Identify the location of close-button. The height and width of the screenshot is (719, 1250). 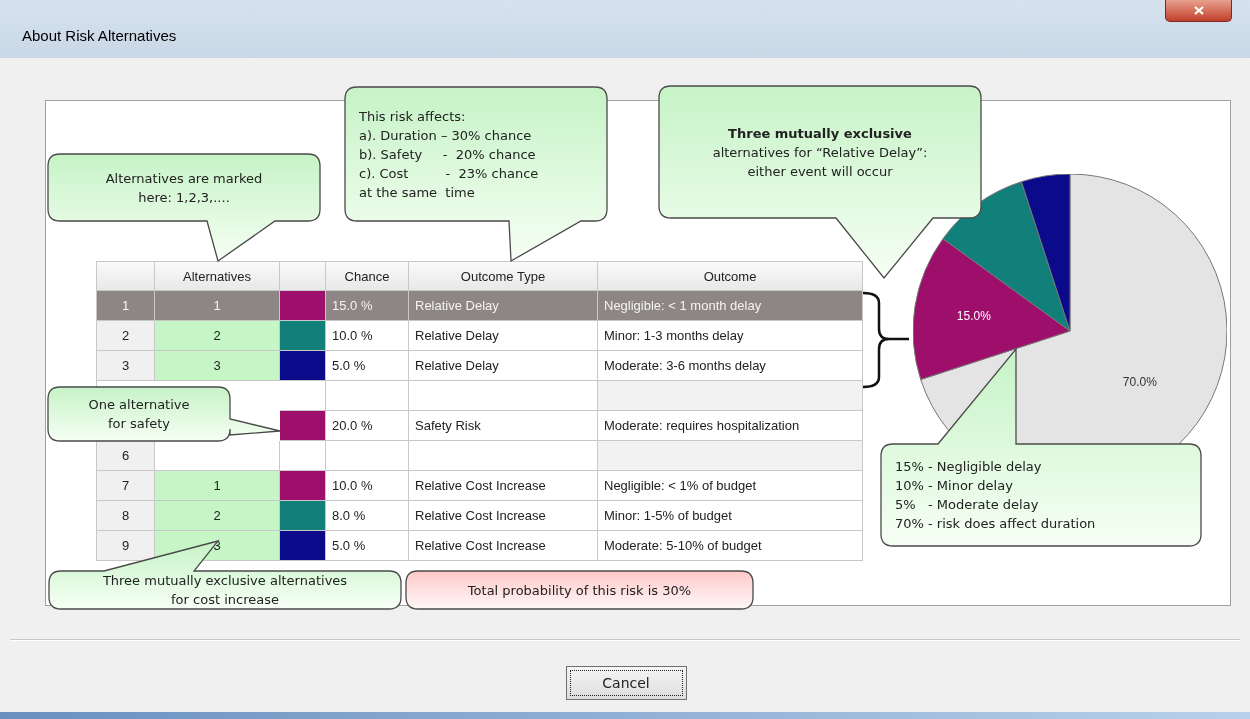
(1198, 11).